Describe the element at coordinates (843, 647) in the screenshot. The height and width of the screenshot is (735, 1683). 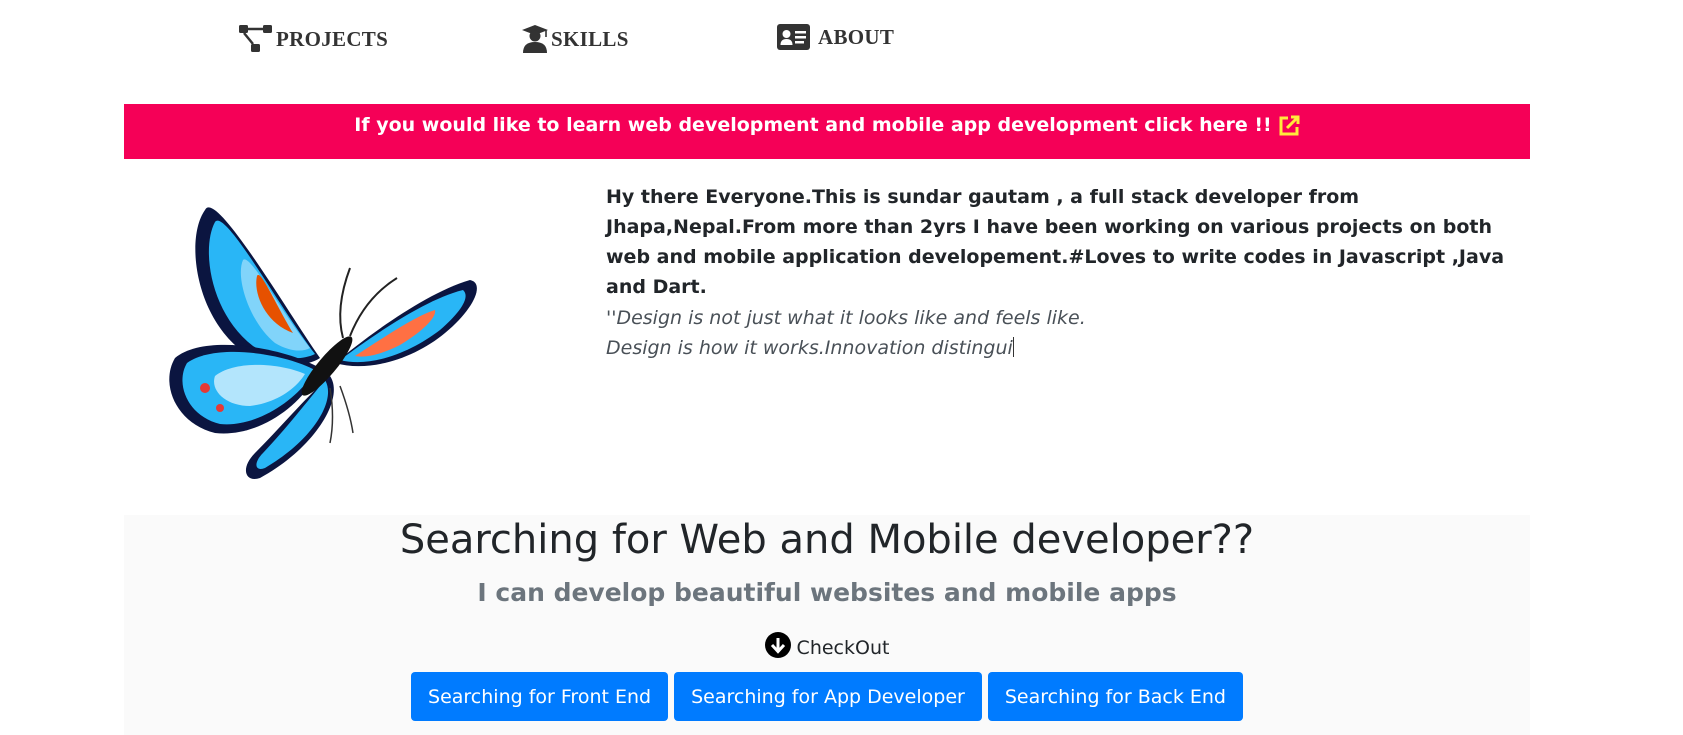
I see `checkout-label: CheckOut` at that location.